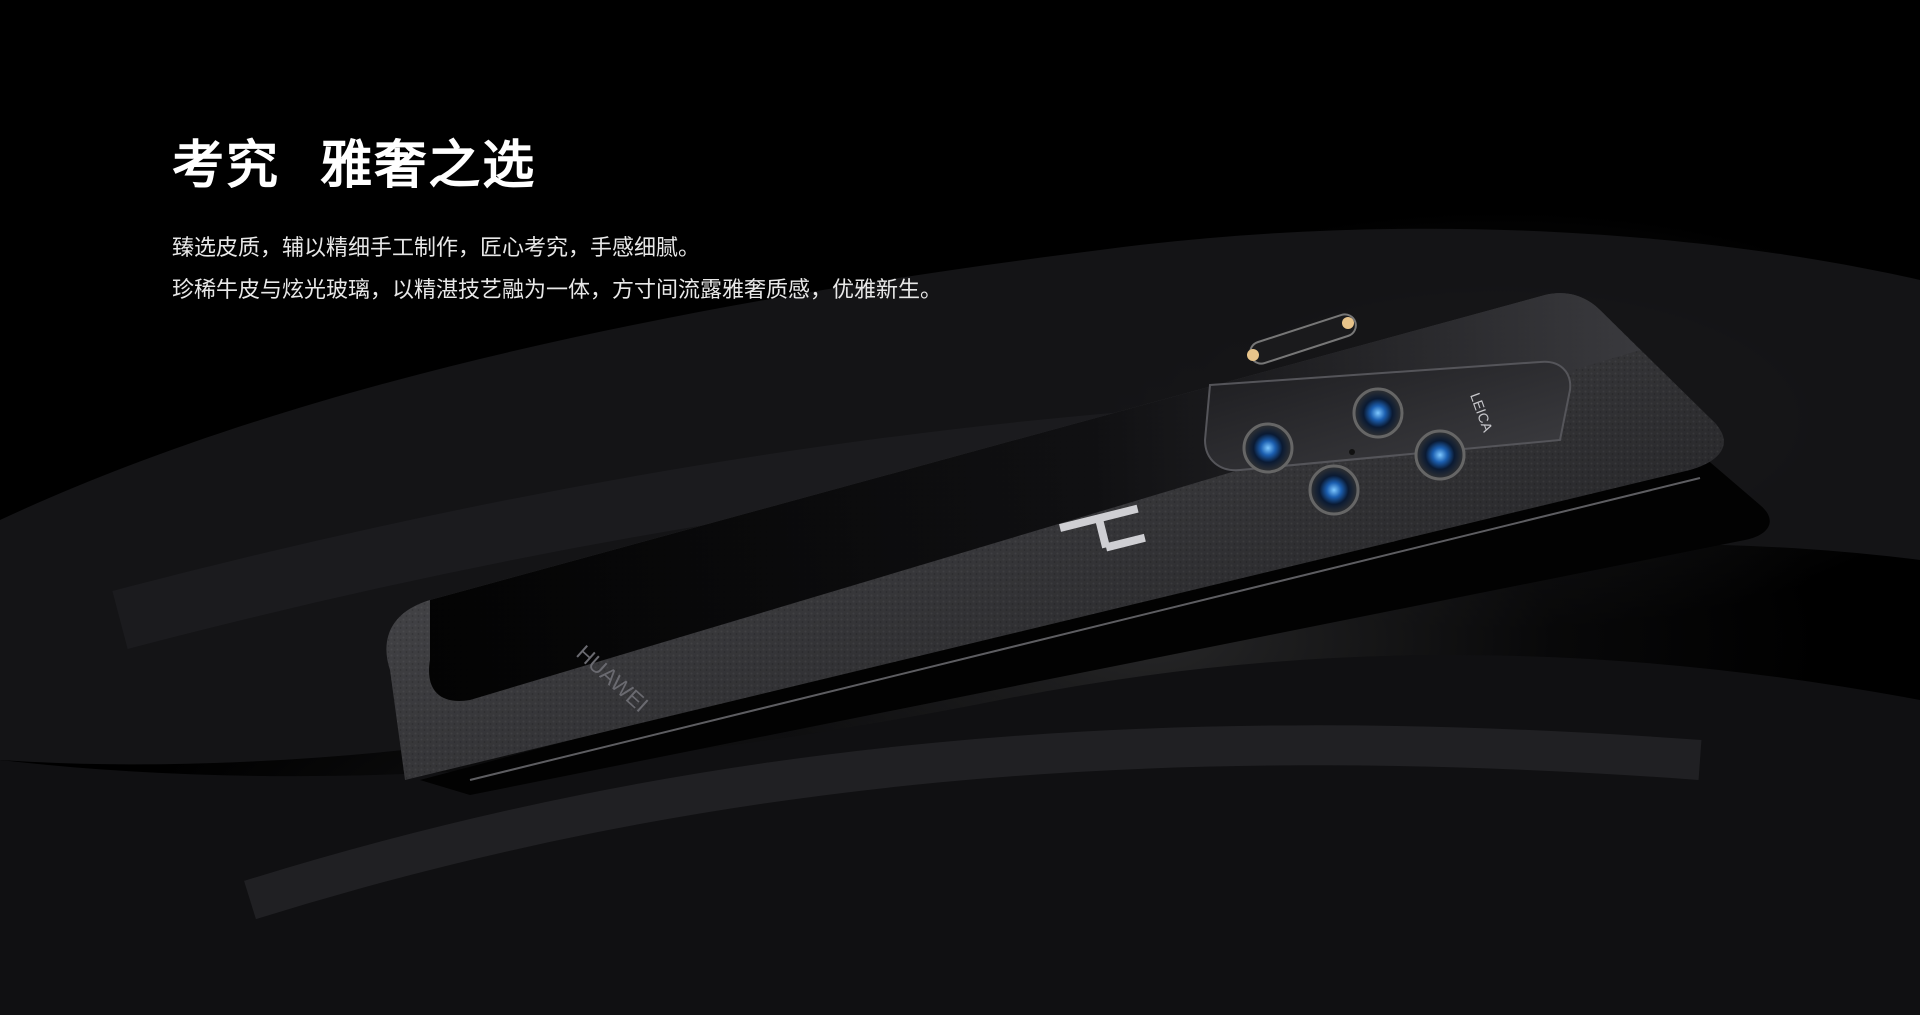 This screenshot has width=1920, height=1015. Describe the element at coordinates (557, 290) in the screenshot. I see `description-line-2: 珍稀牛皮与炫光玻璃，以精湛技艺融为一体，方寸间流露雅奢质感，优雅新生。` at that location.